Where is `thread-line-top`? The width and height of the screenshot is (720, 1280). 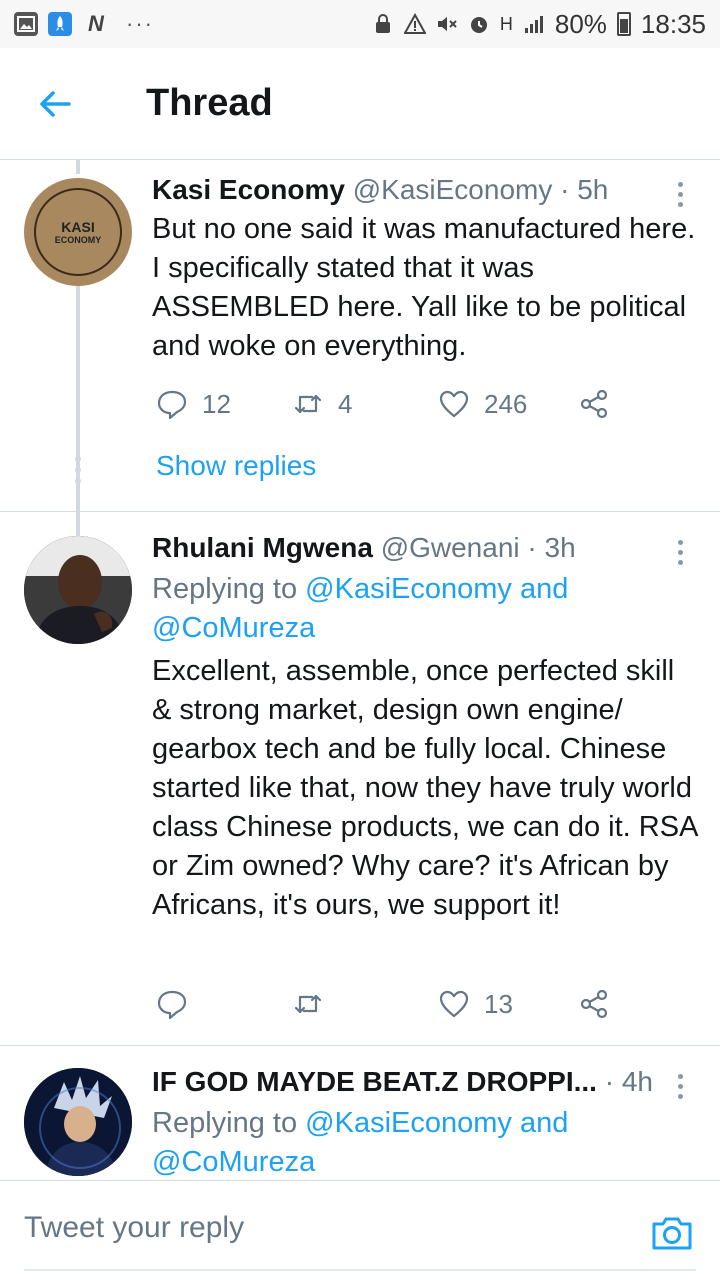
thread-line-top is located at coordinates (78, 167).